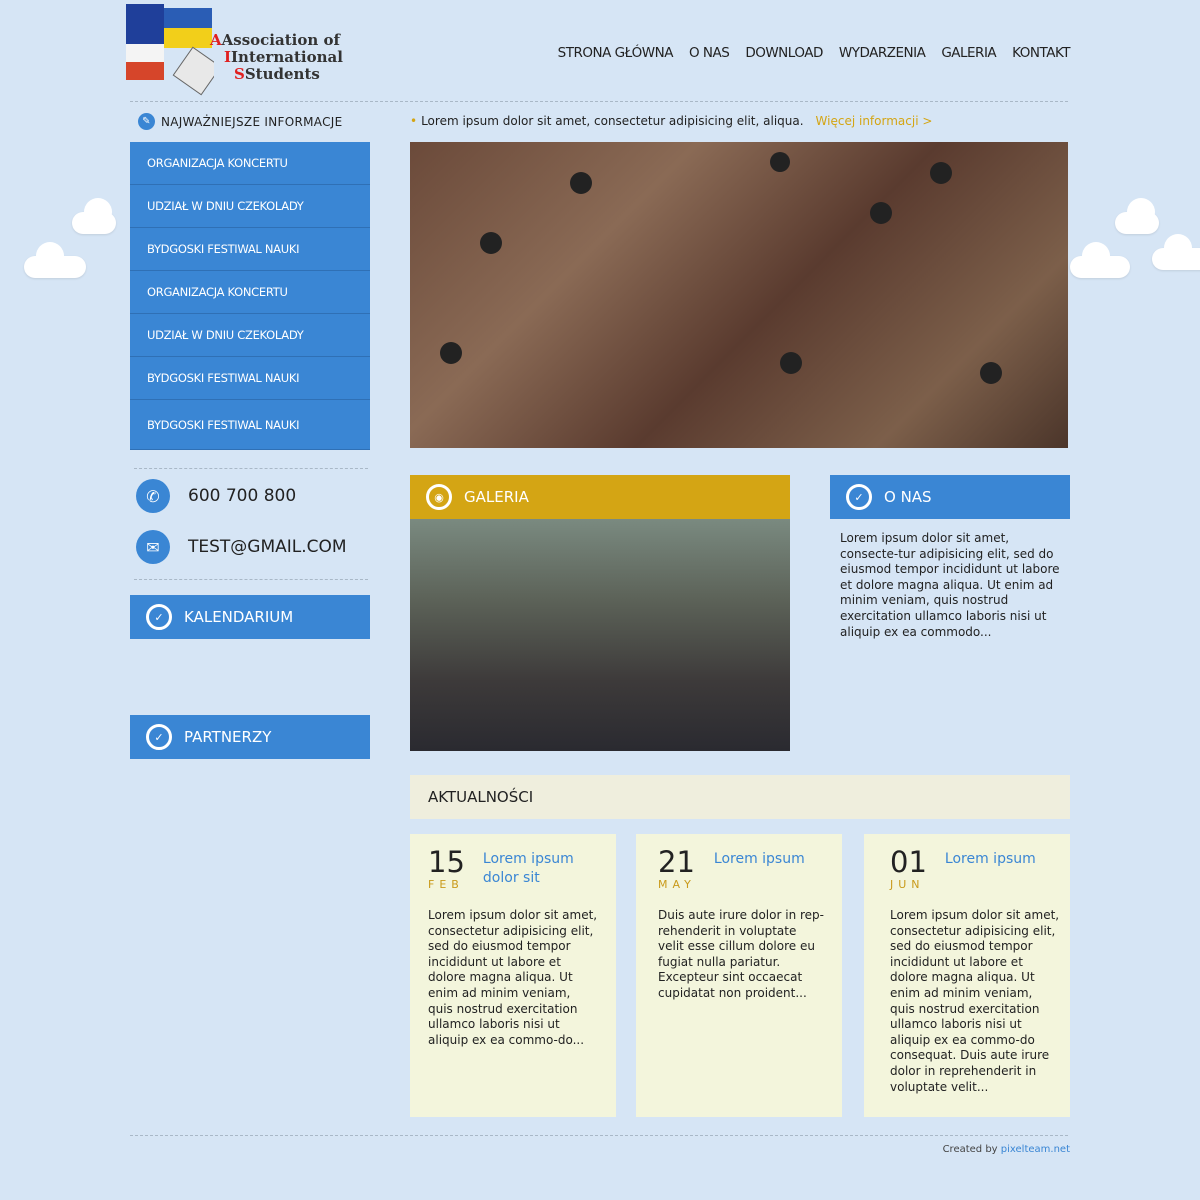  Describe the element at coordinates (446, 862) in the screenshot. I see `news-day: 15` at that location.